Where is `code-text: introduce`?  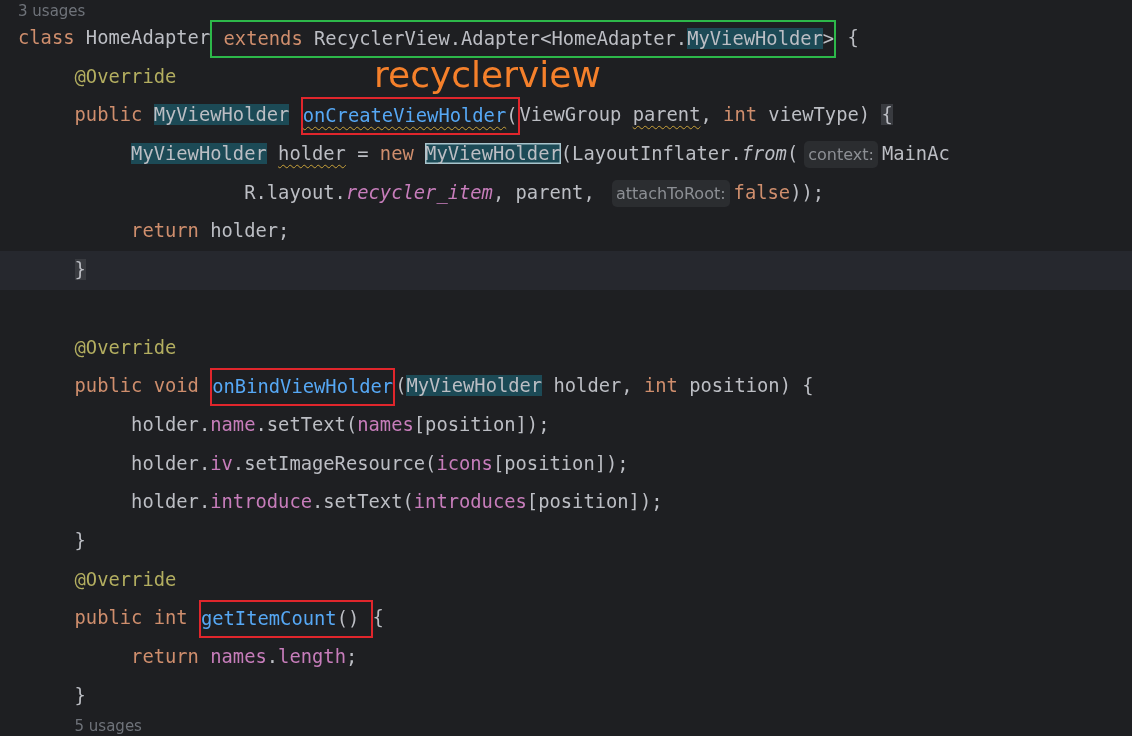
code-text: introduce is located at coordinates (261, 502).